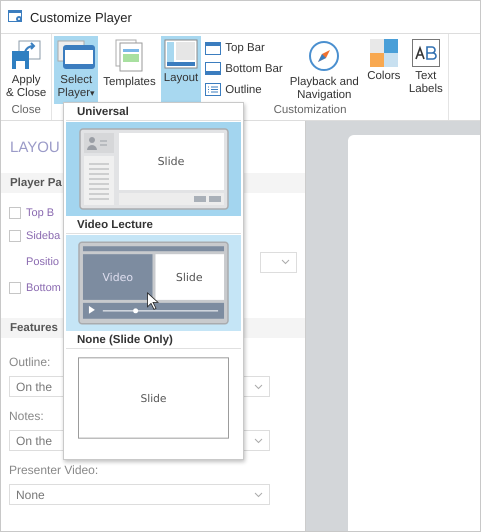 Image resolution: width=481 pixels, height=532 pixels. What do you see at coordinates (181, 54) in the screenshot?
I see `layout-icon` at bounding box center [181, 54].